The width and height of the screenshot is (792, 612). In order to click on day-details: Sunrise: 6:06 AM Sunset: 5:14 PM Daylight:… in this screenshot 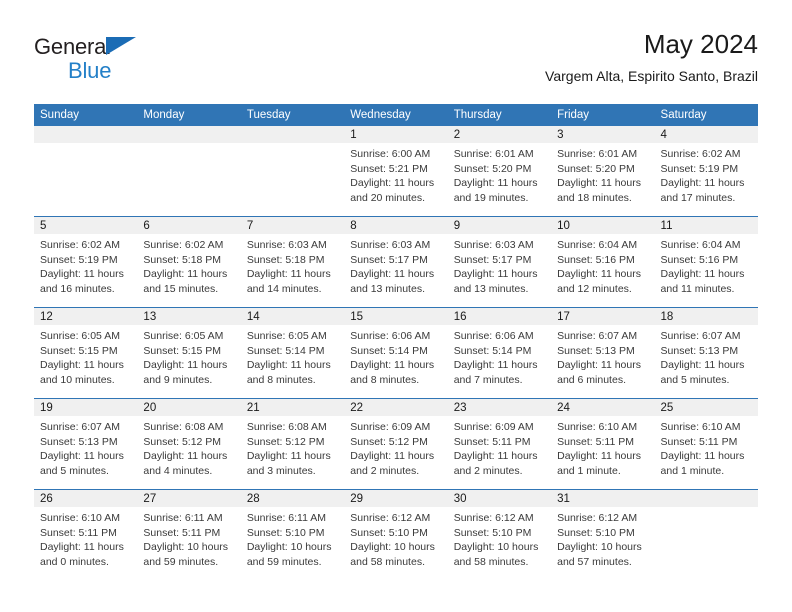, I will do `click(499, 356)`.